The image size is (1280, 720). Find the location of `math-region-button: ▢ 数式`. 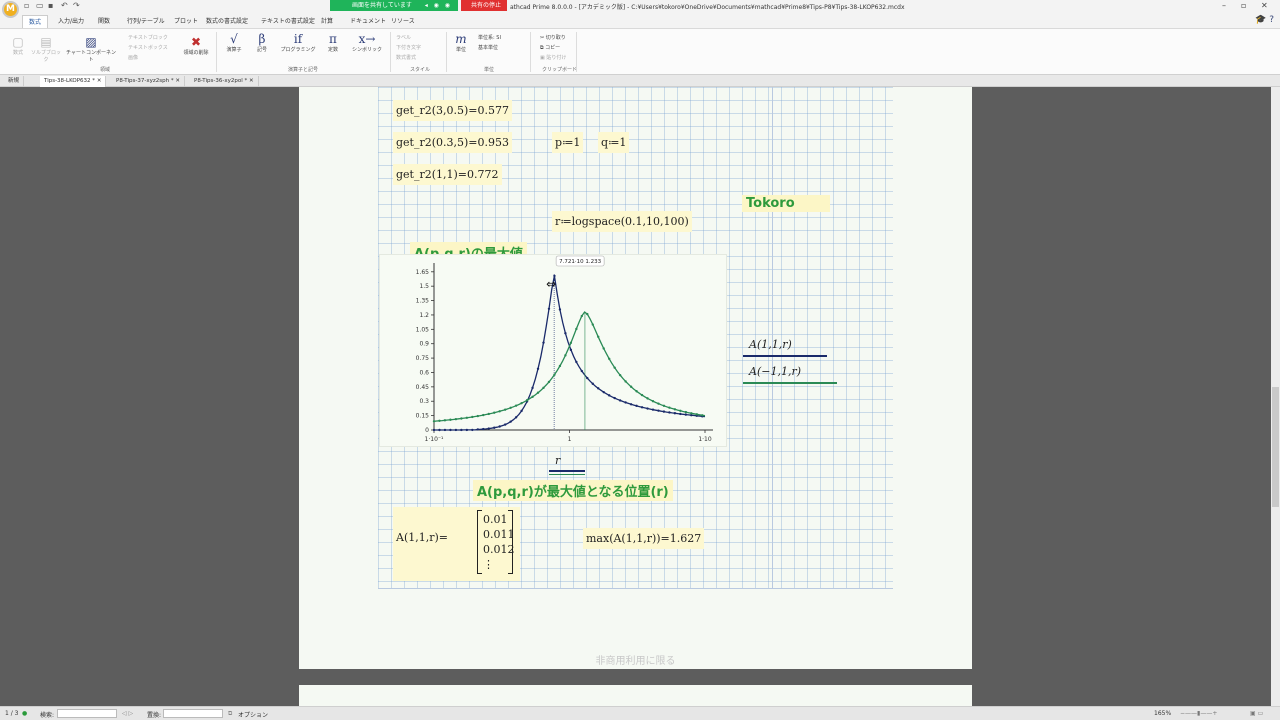

math-region-button: ▢ 数式 is located at coordinates (18, 45).